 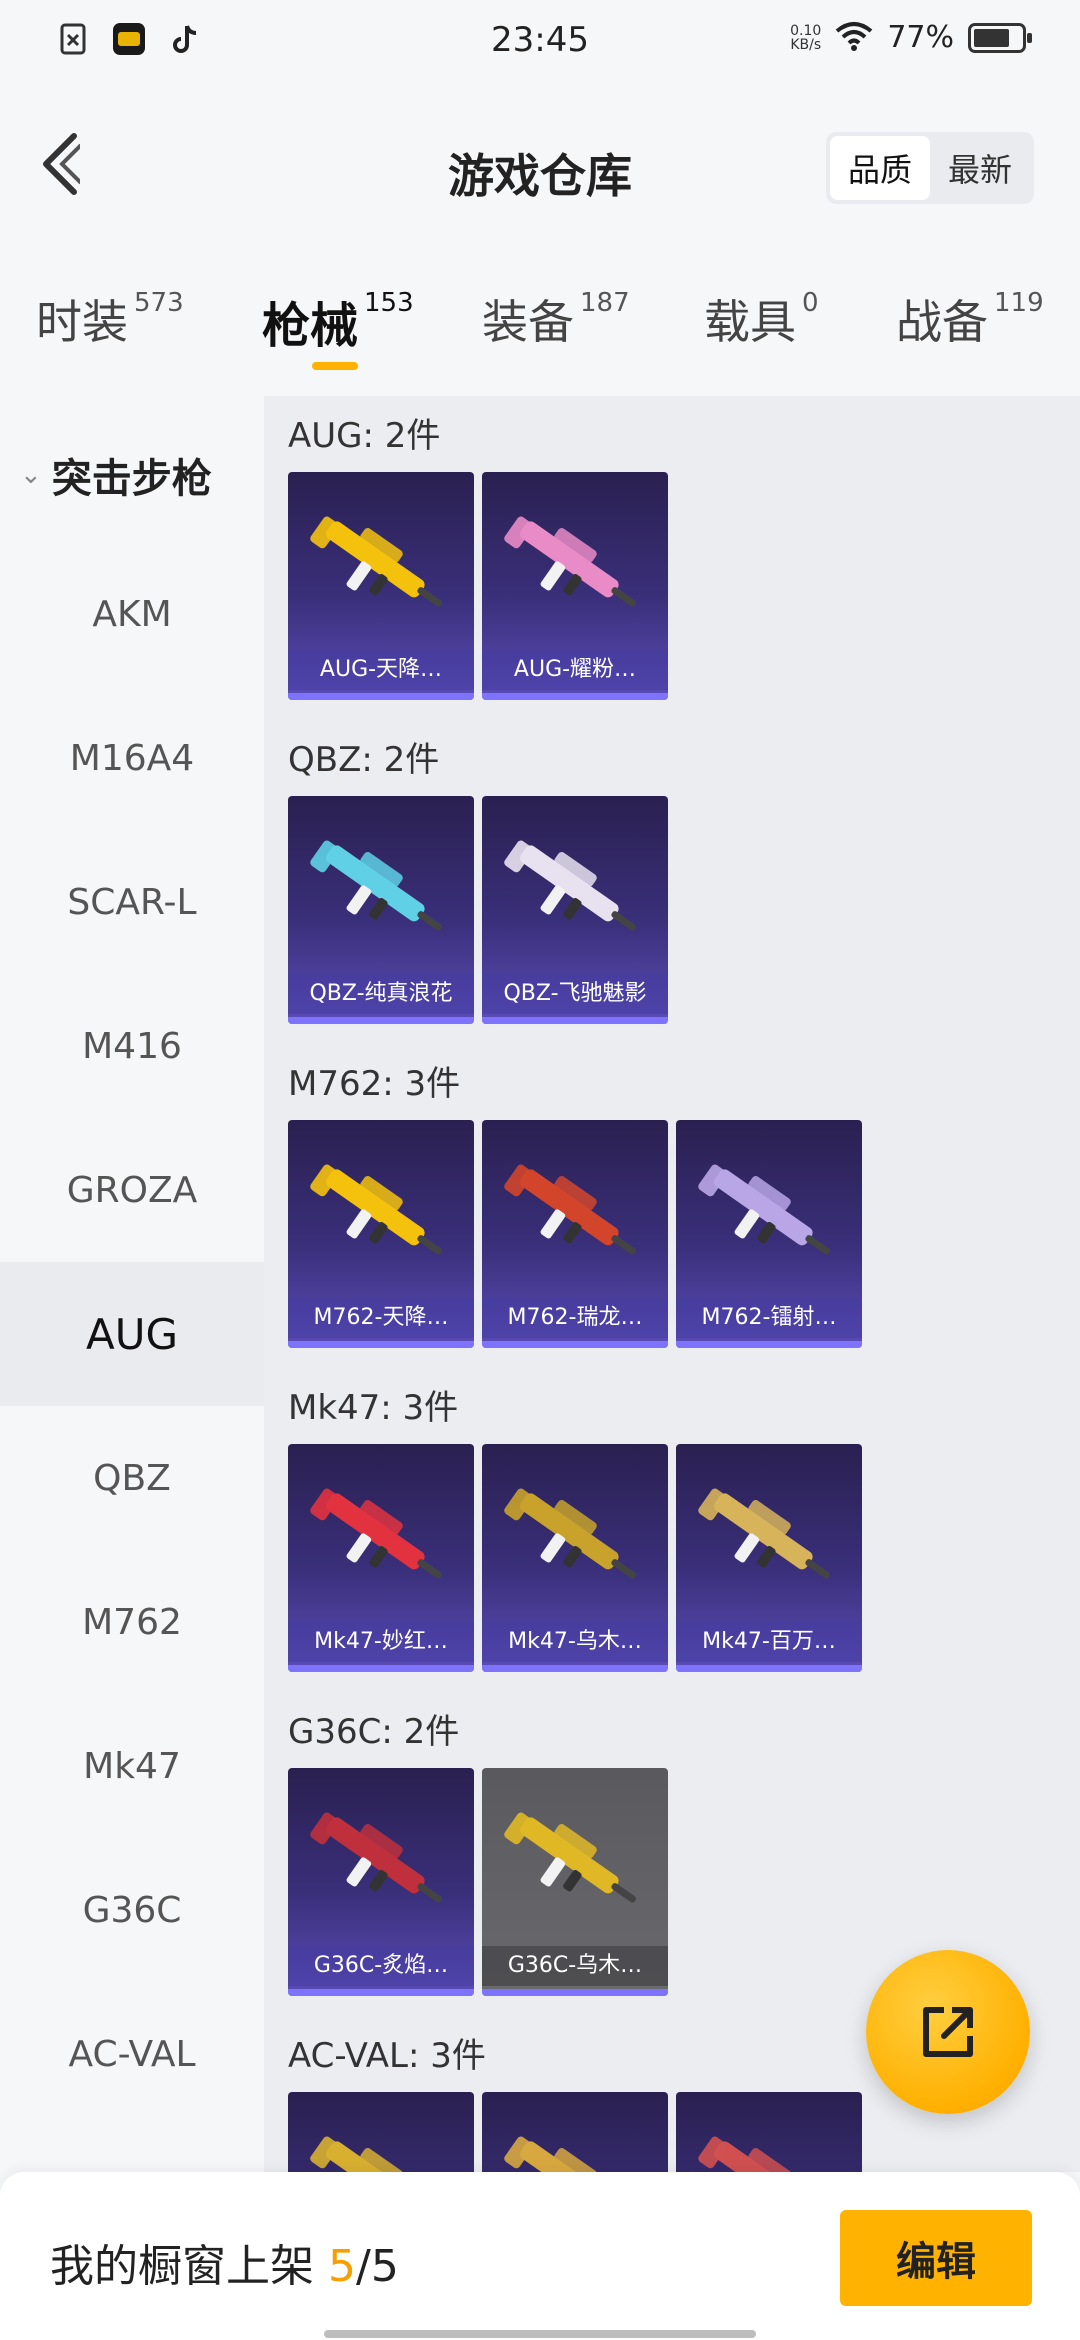 I want to click on sidebar-item-qbz: QBZ, so click(x=132, y=1478).